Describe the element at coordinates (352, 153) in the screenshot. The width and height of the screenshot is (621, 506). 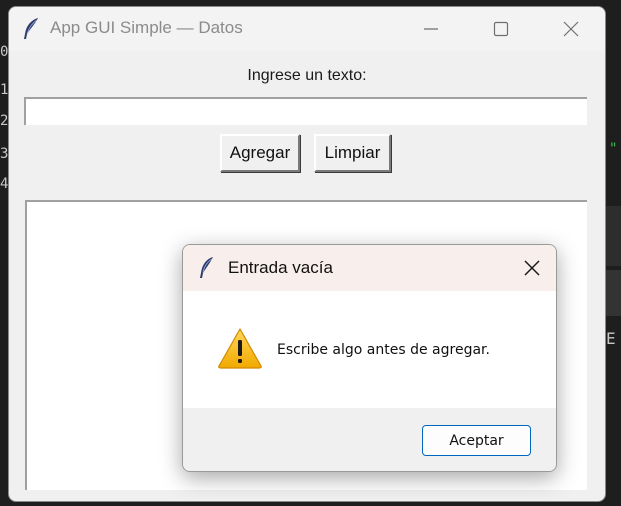
I see `clear-button: Limpiar` at that location.